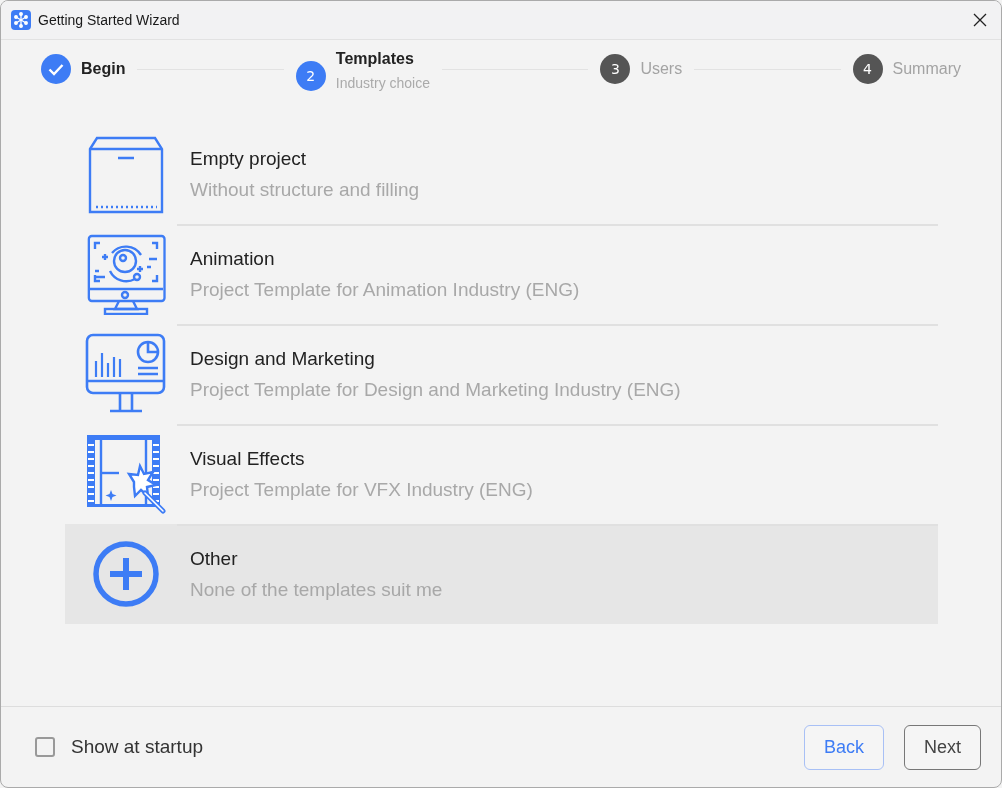 This screenshot has height=788, width=1002. Describe the element at coordinates (137, 747) in the screenshot. I see `checkbox-label: Show at startup` at that location.